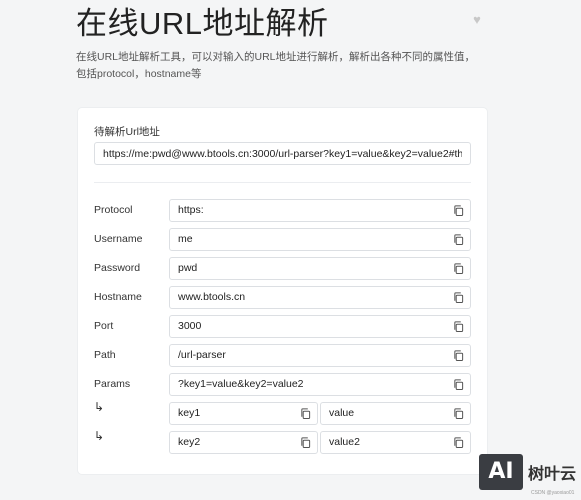 The image size is (581, 500). What do you see at coordinates (320, 297) in the screenshot?
I see `hostname-field: www.btools.cn` at bounding box center [320, 297].